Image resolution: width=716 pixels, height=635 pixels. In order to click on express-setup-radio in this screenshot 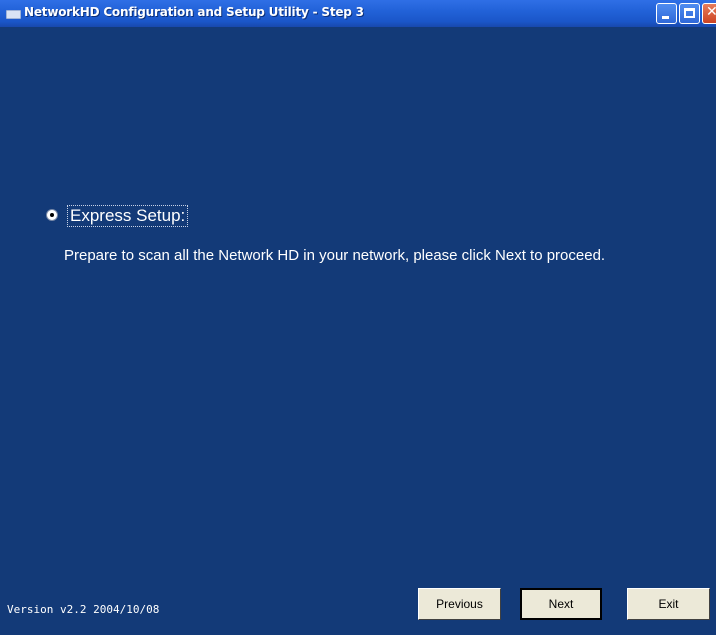, I will do `click(52, 215)`.